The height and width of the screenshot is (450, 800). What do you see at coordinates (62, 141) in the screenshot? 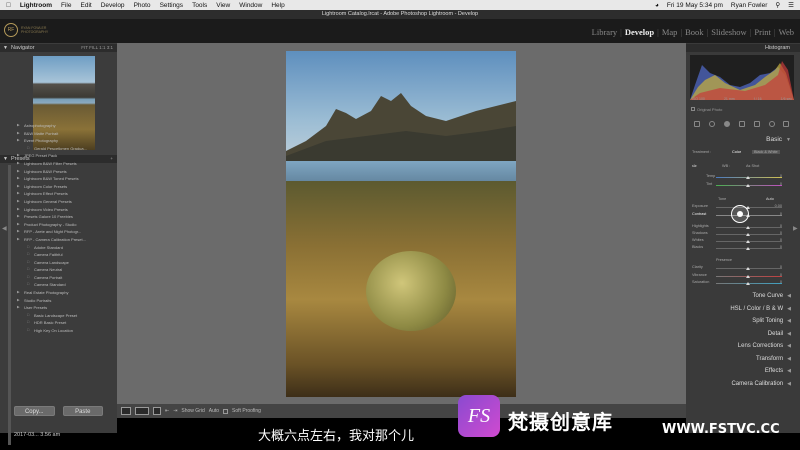
I see `preset-item: ▶ Event Photography` at bounding box center [62, 141].